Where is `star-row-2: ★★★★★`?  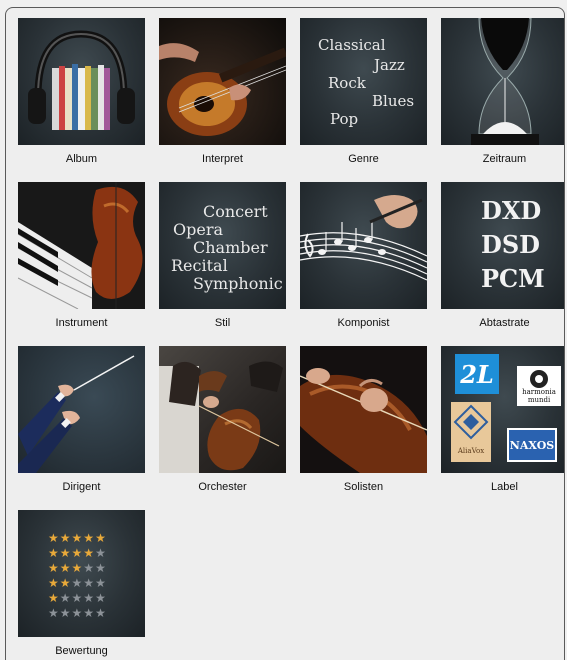
star-row-2: ★★★★★ is located at coordinates (77, 583).